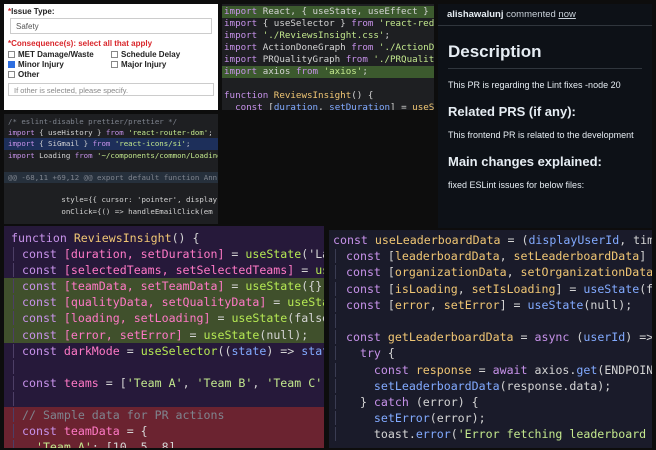  What do you see at coordinates (407, 402) in the screenshot?
I see `indent-guide: } catch (error) {` at bounding box center [407, 402].